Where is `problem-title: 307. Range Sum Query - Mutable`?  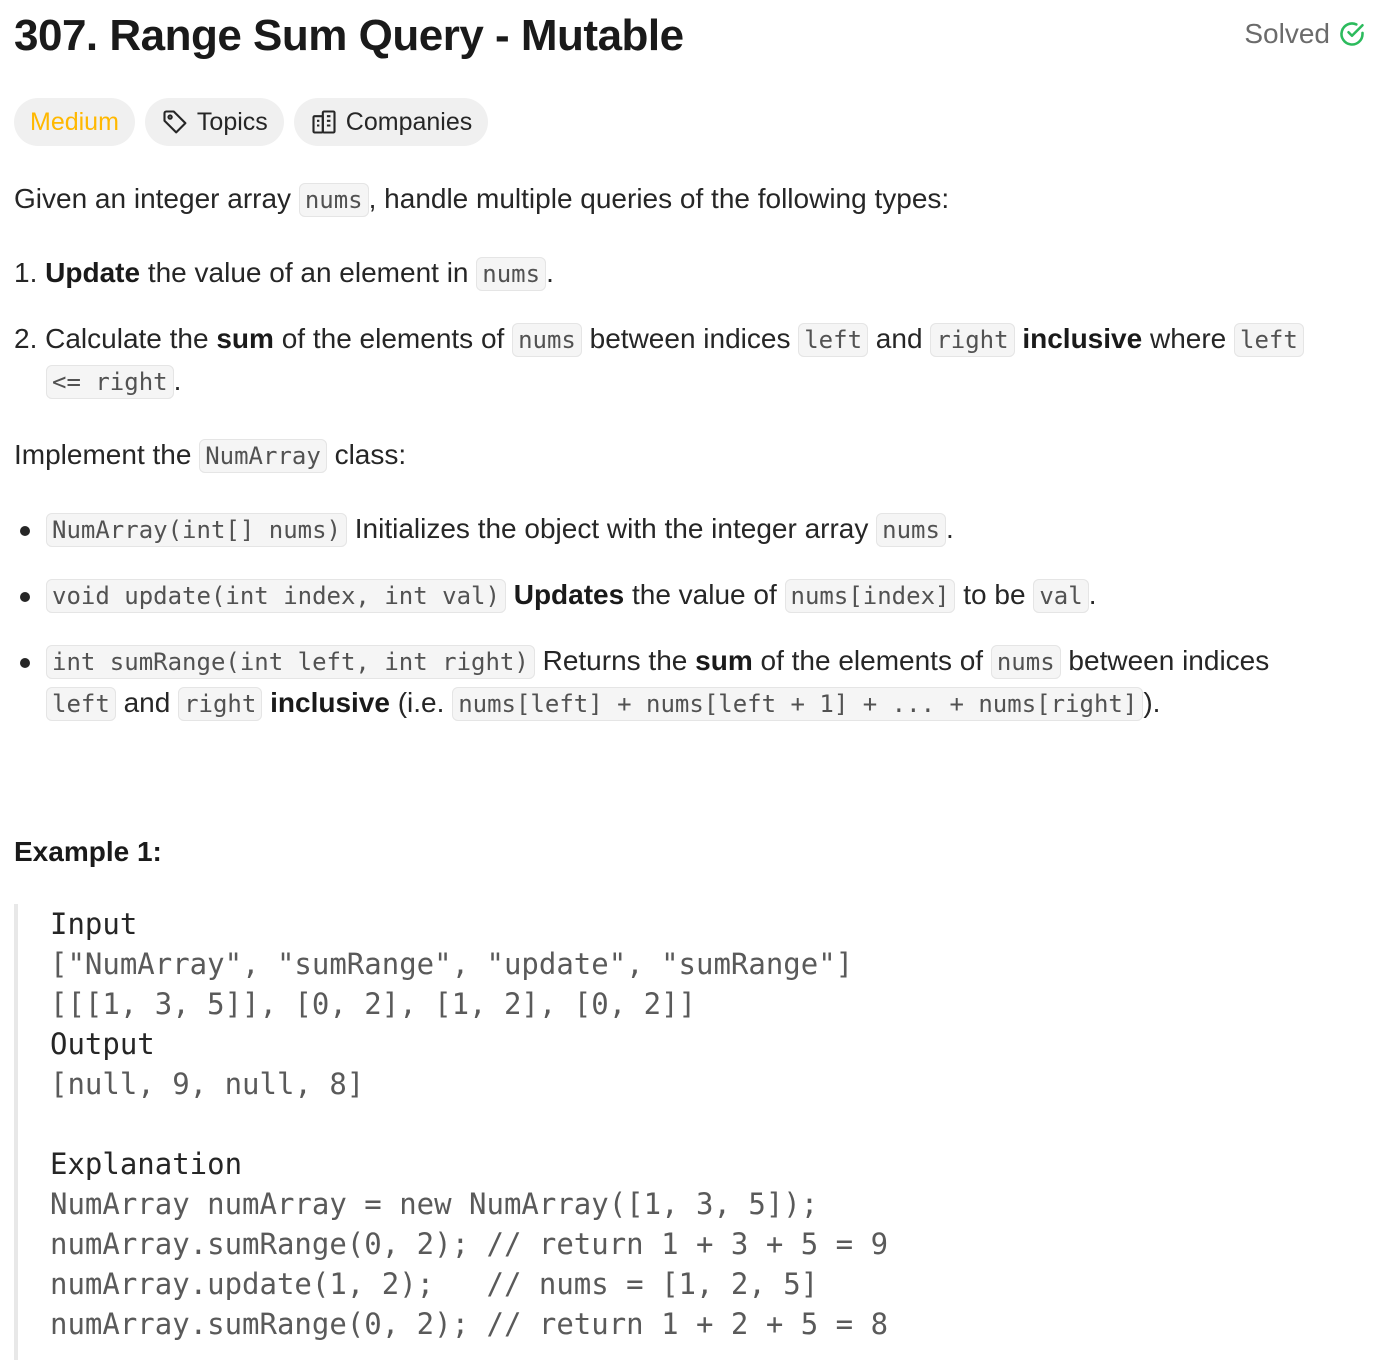
problem-title: 307. Range Sum Query - Mutable is located at coordinates (349, 35).